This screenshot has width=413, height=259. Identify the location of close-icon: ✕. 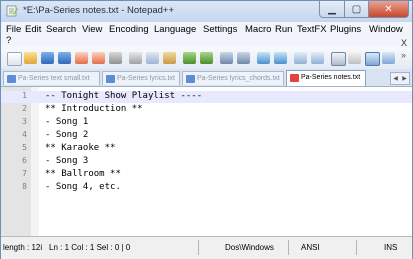
(388, 9).